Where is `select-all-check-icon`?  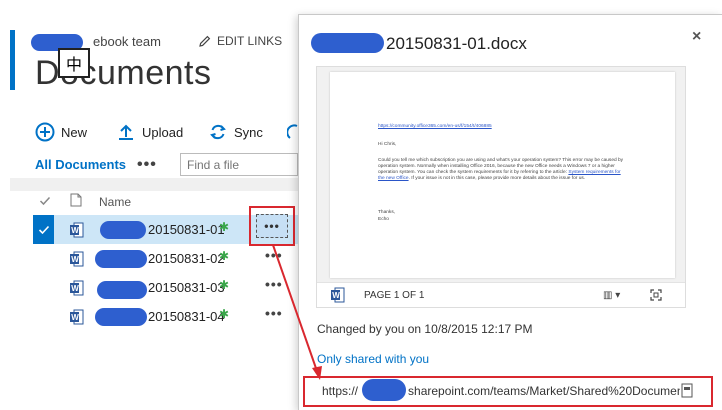
select-all-check-icon is located at coordinates (45, 201).